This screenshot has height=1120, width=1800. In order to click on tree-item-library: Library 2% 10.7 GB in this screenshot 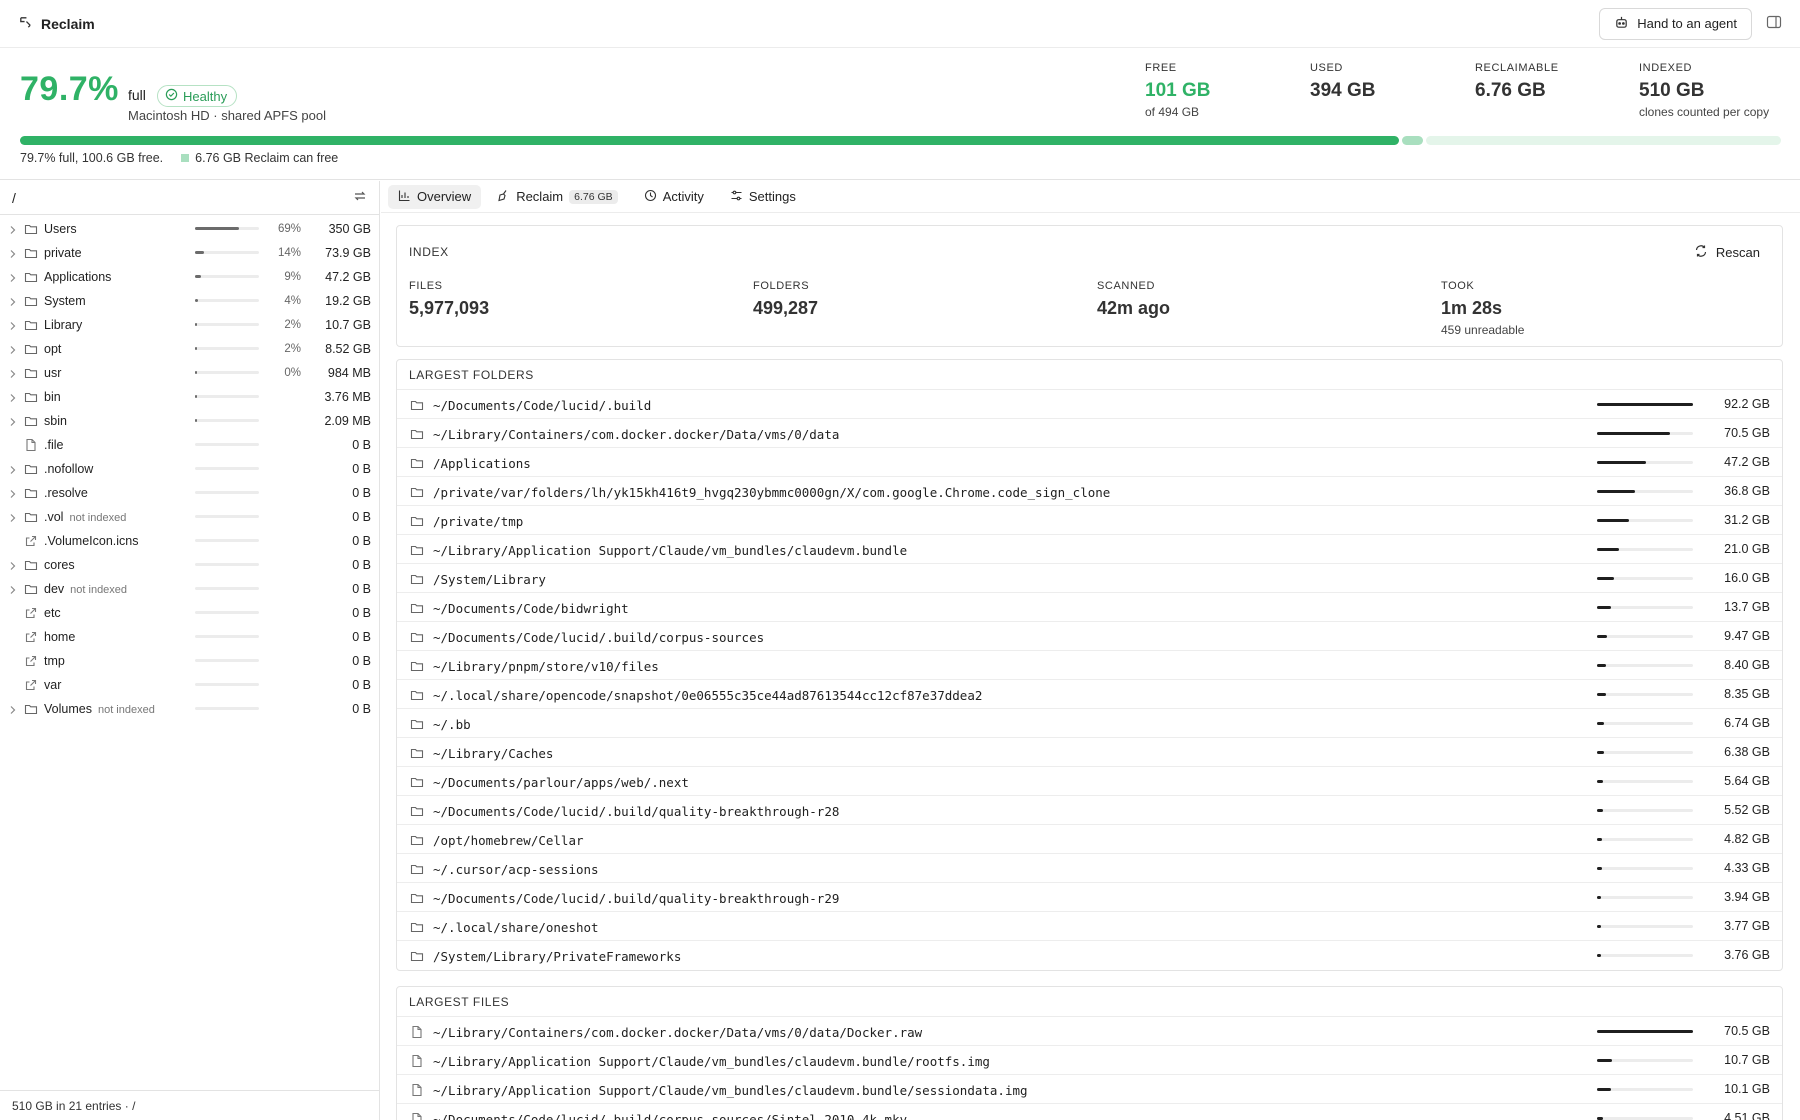, I will do `click(189, 325)`.